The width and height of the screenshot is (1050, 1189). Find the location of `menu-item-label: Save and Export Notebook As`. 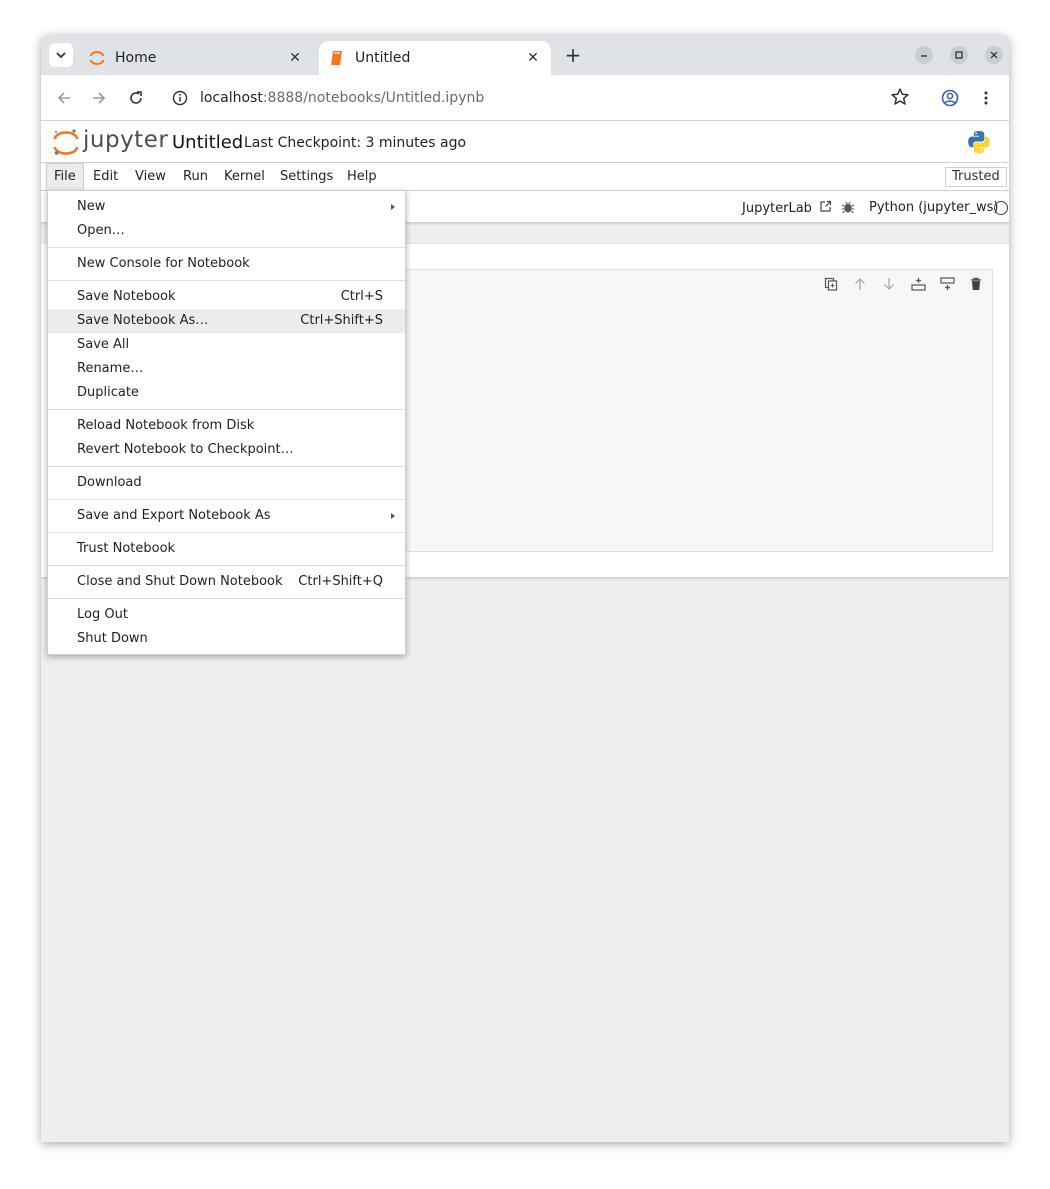

menu-item-label: Save and Export Notebook As is located at coordinates (174, 515).